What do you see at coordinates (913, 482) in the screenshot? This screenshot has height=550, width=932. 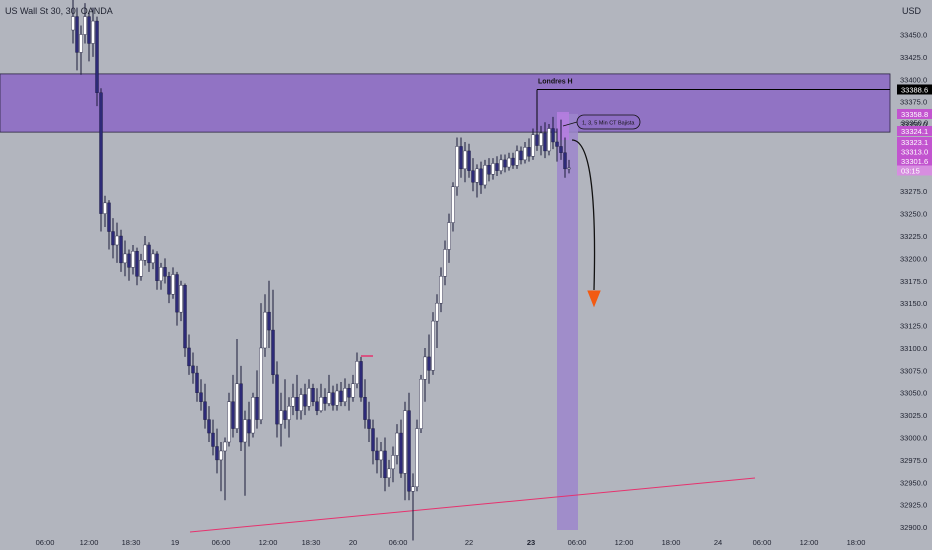 I see `y-tick-label: 32950.0` at bounding box center [913, 482].